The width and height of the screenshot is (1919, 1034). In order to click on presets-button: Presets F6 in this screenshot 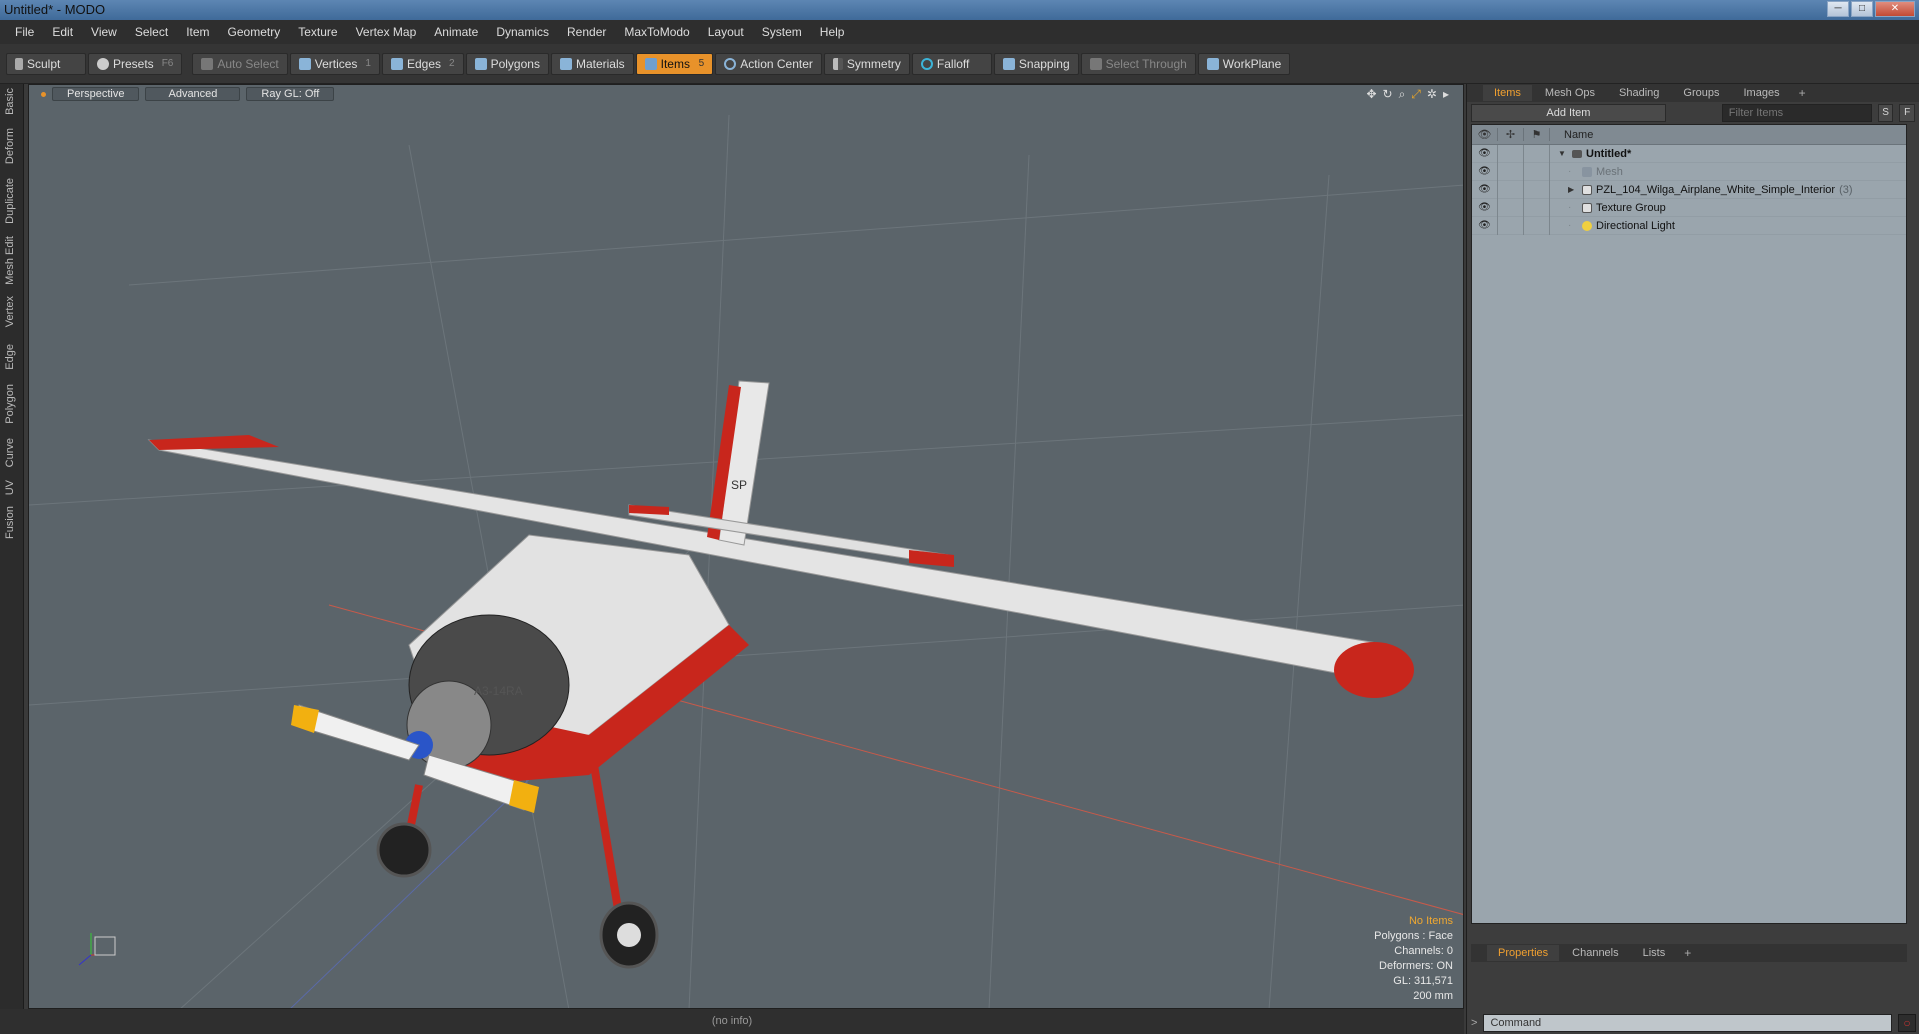, I will do `click(135, 63)`.